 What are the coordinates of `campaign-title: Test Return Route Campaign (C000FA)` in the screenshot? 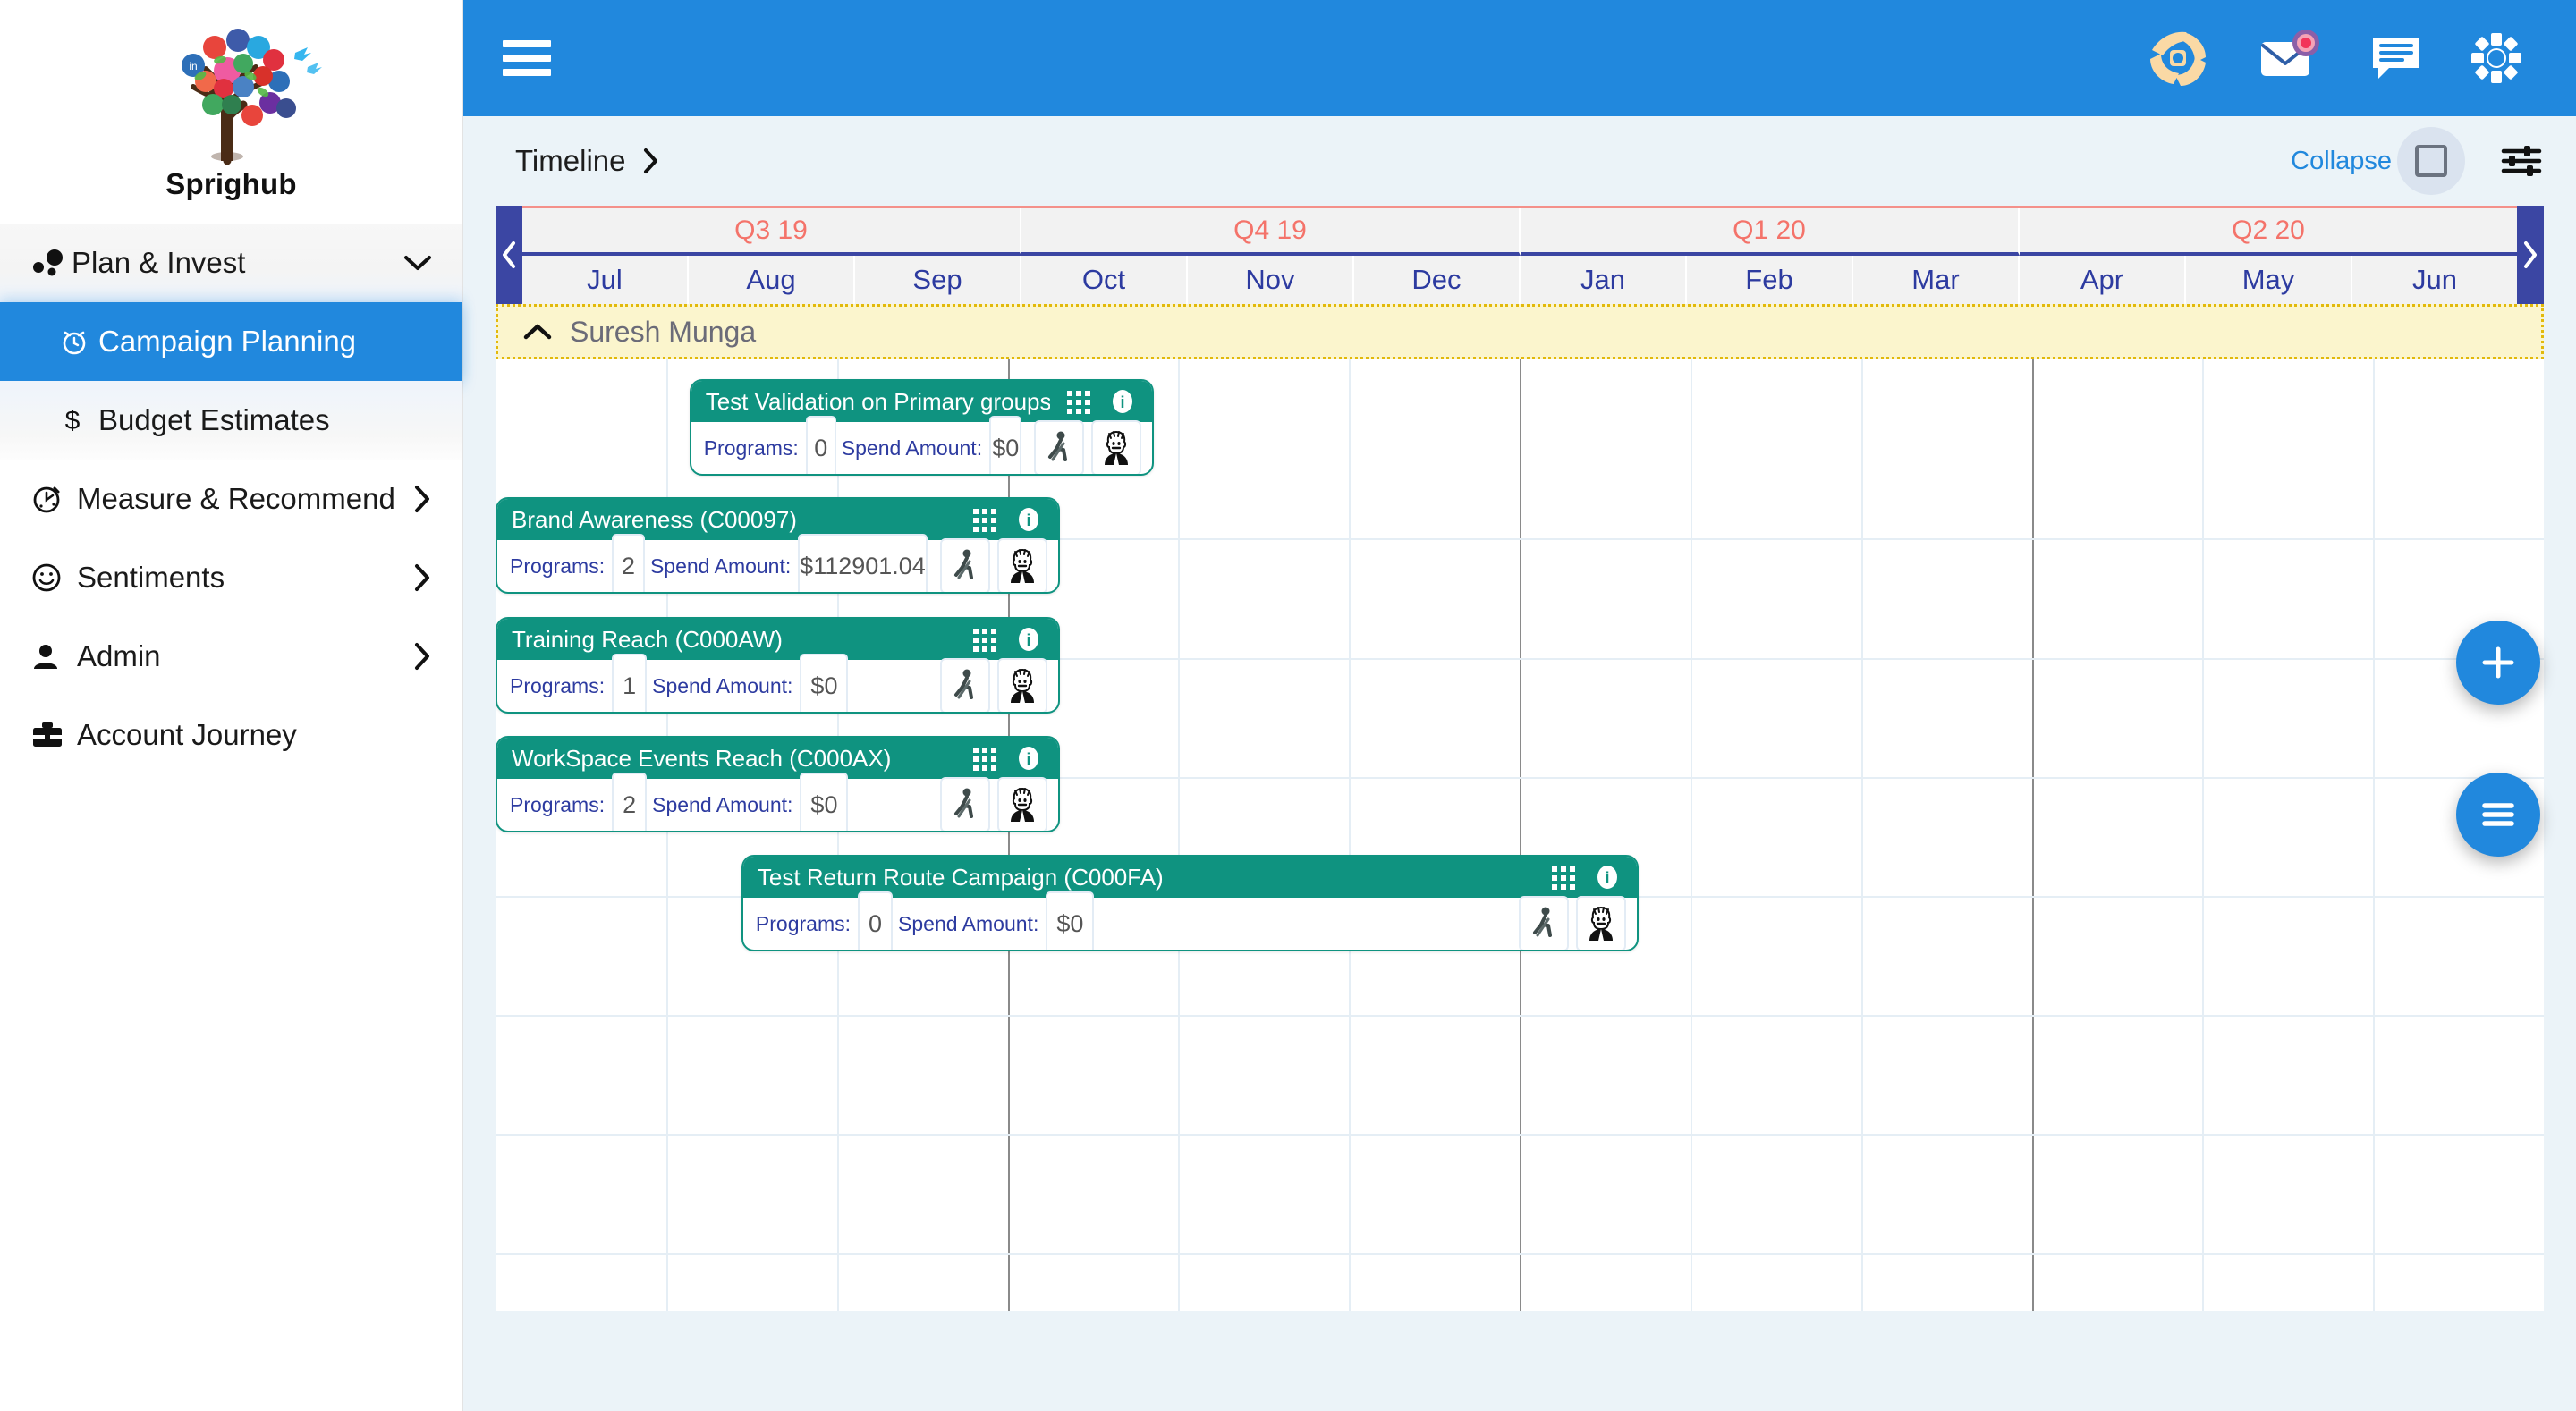 It's located at (960, 877).